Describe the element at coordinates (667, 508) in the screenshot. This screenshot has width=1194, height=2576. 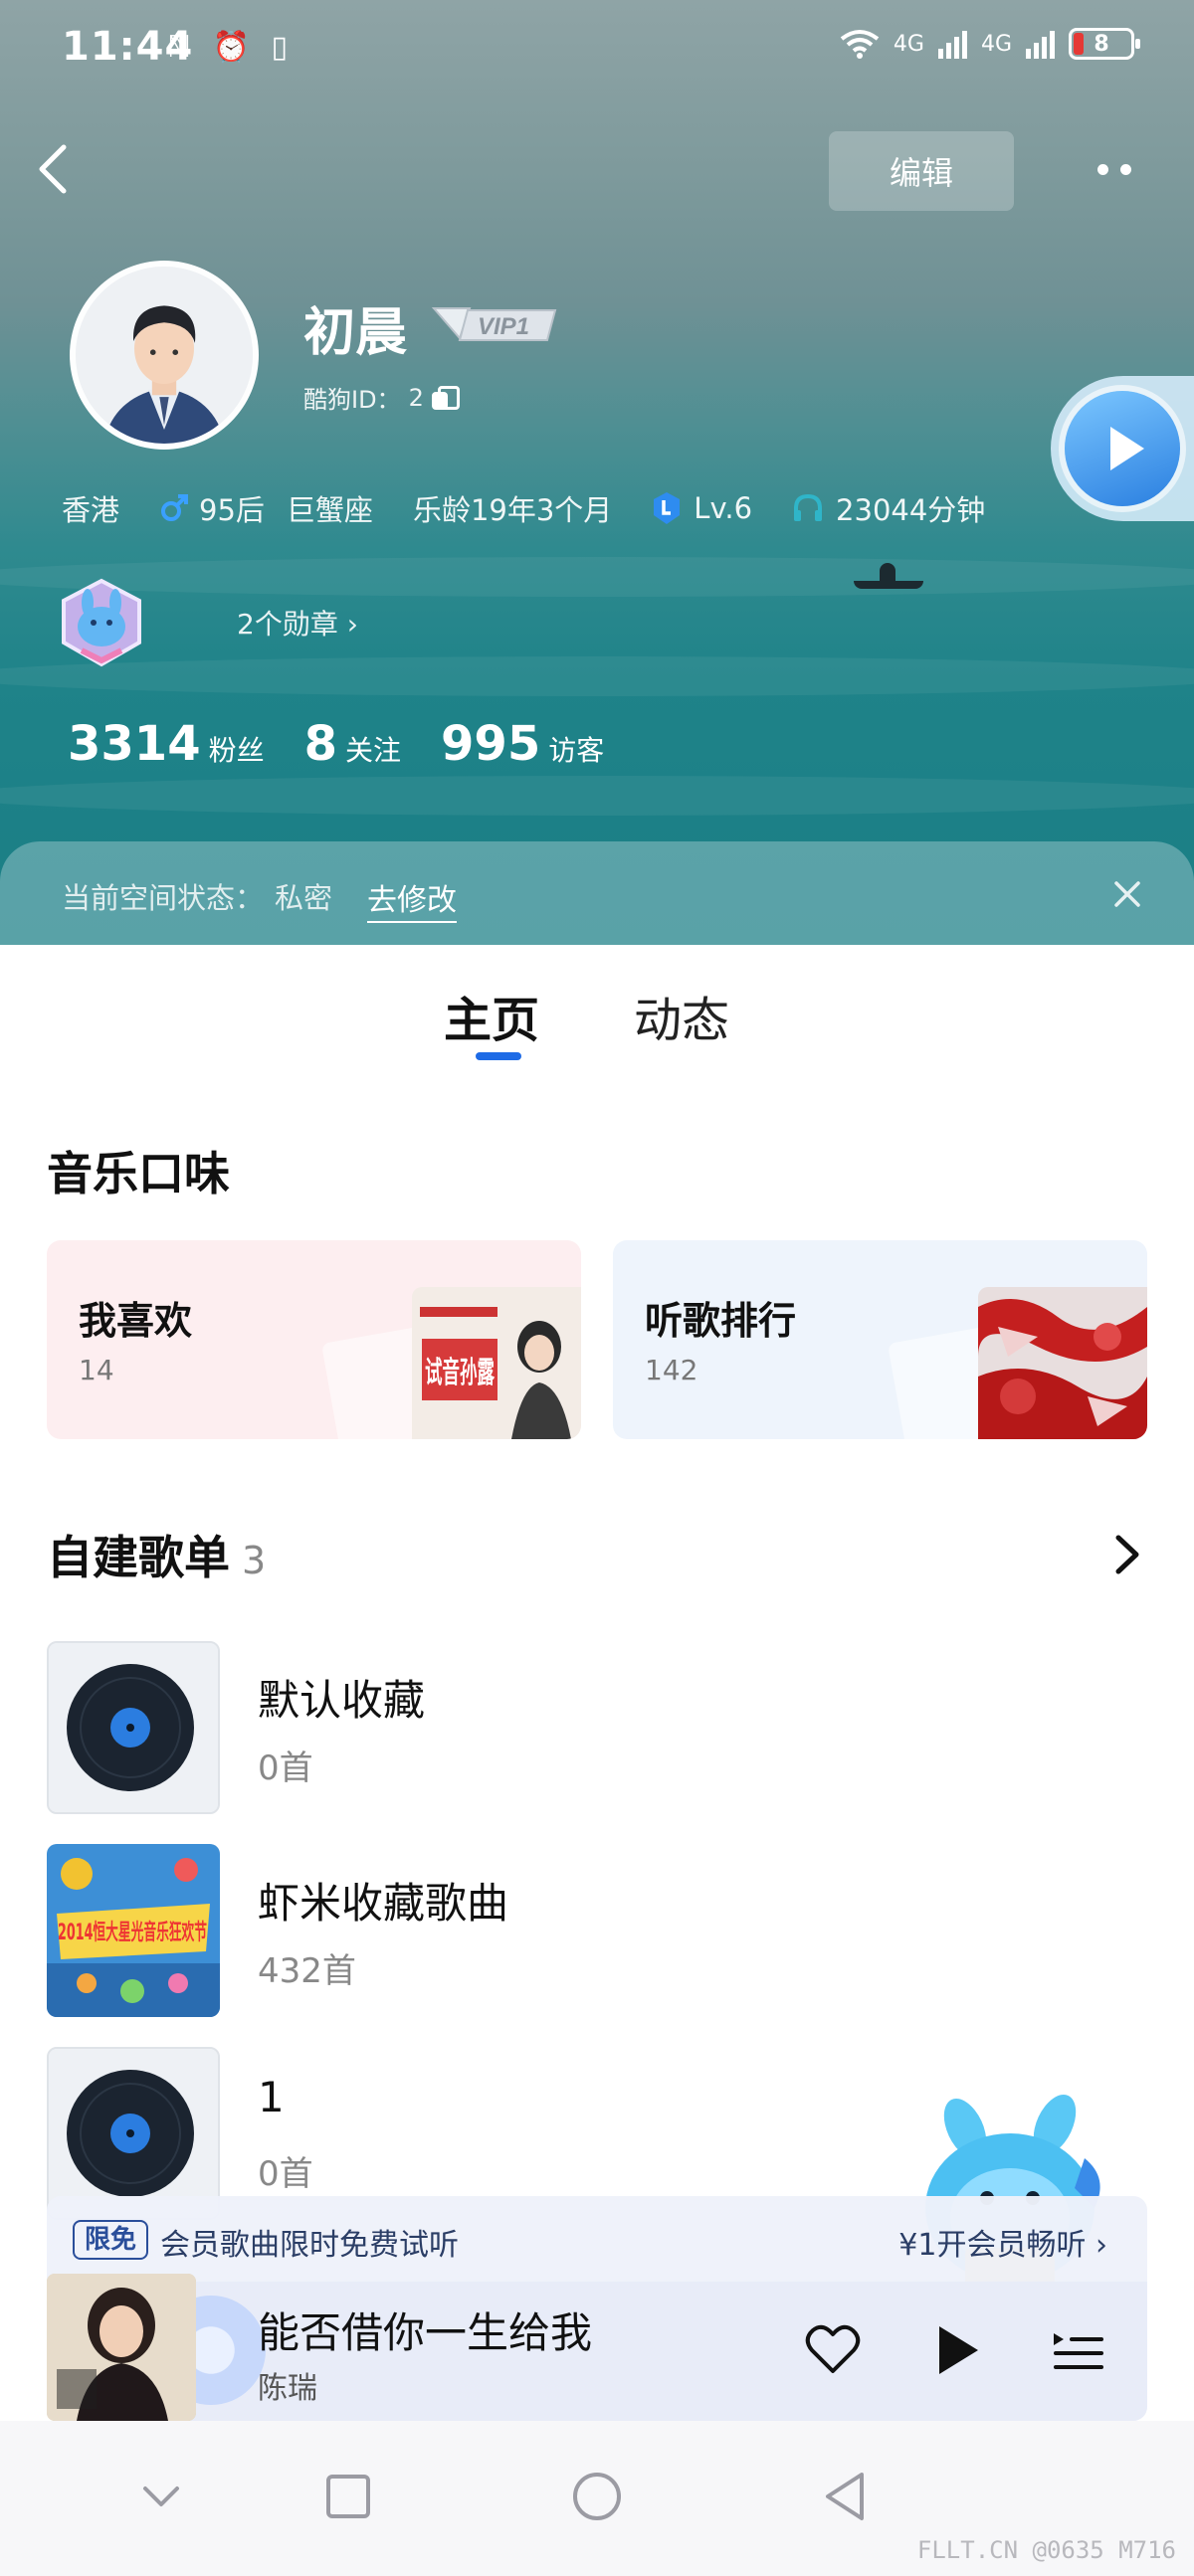
I see `level-icon` at that location.